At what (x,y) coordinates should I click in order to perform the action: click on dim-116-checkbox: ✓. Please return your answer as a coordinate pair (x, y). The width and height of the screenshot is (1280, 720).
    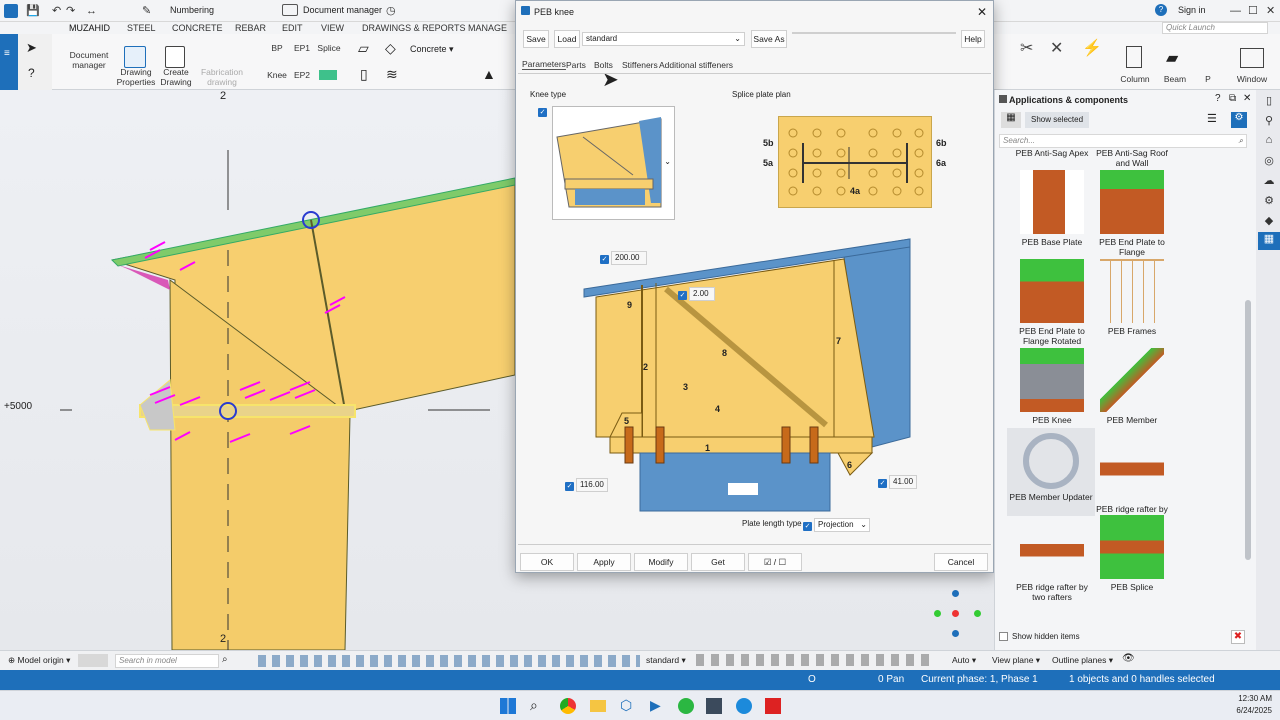
    Looking at the image, I should click on (569, 485).